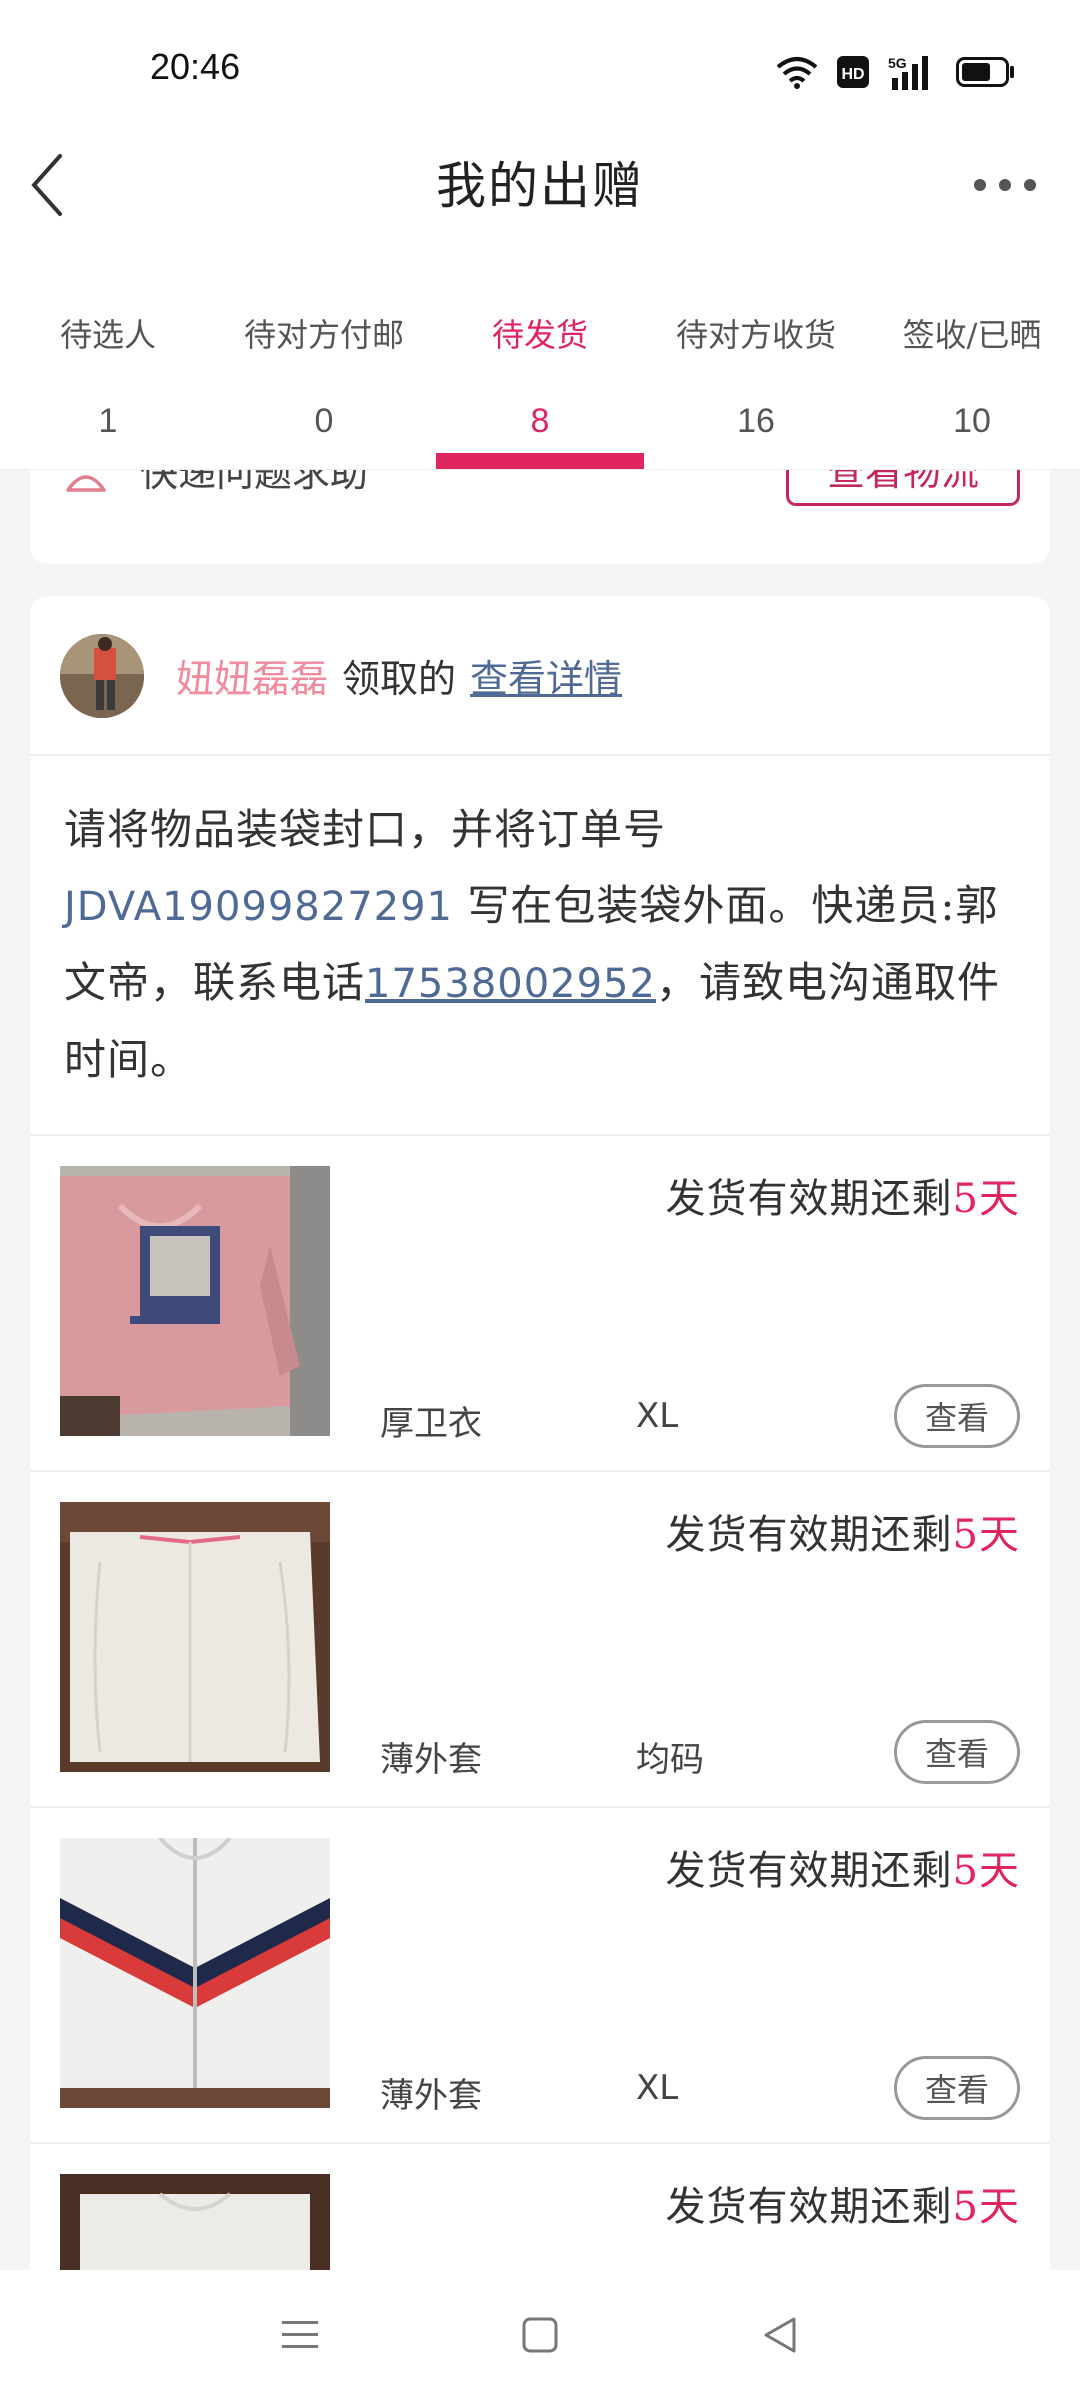 Image resolution: width=1080 pixels, height=2400 pixels. Describe the element at coordinates (540, 1304) in the screenshot. I see `item-row: 发货有效期还剩5天 厚卫衣 XL 查看` at that location.